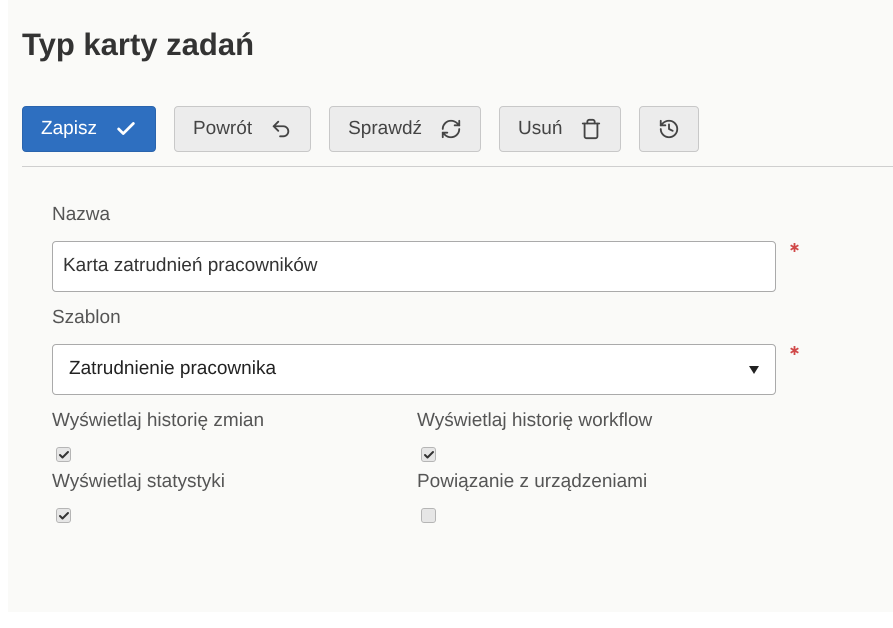 The height and width of the screenshot is (628, 893). Describe the element at coordinates (754, 369) in the screenshot. I see `dropdown-caret-icon` at that location.